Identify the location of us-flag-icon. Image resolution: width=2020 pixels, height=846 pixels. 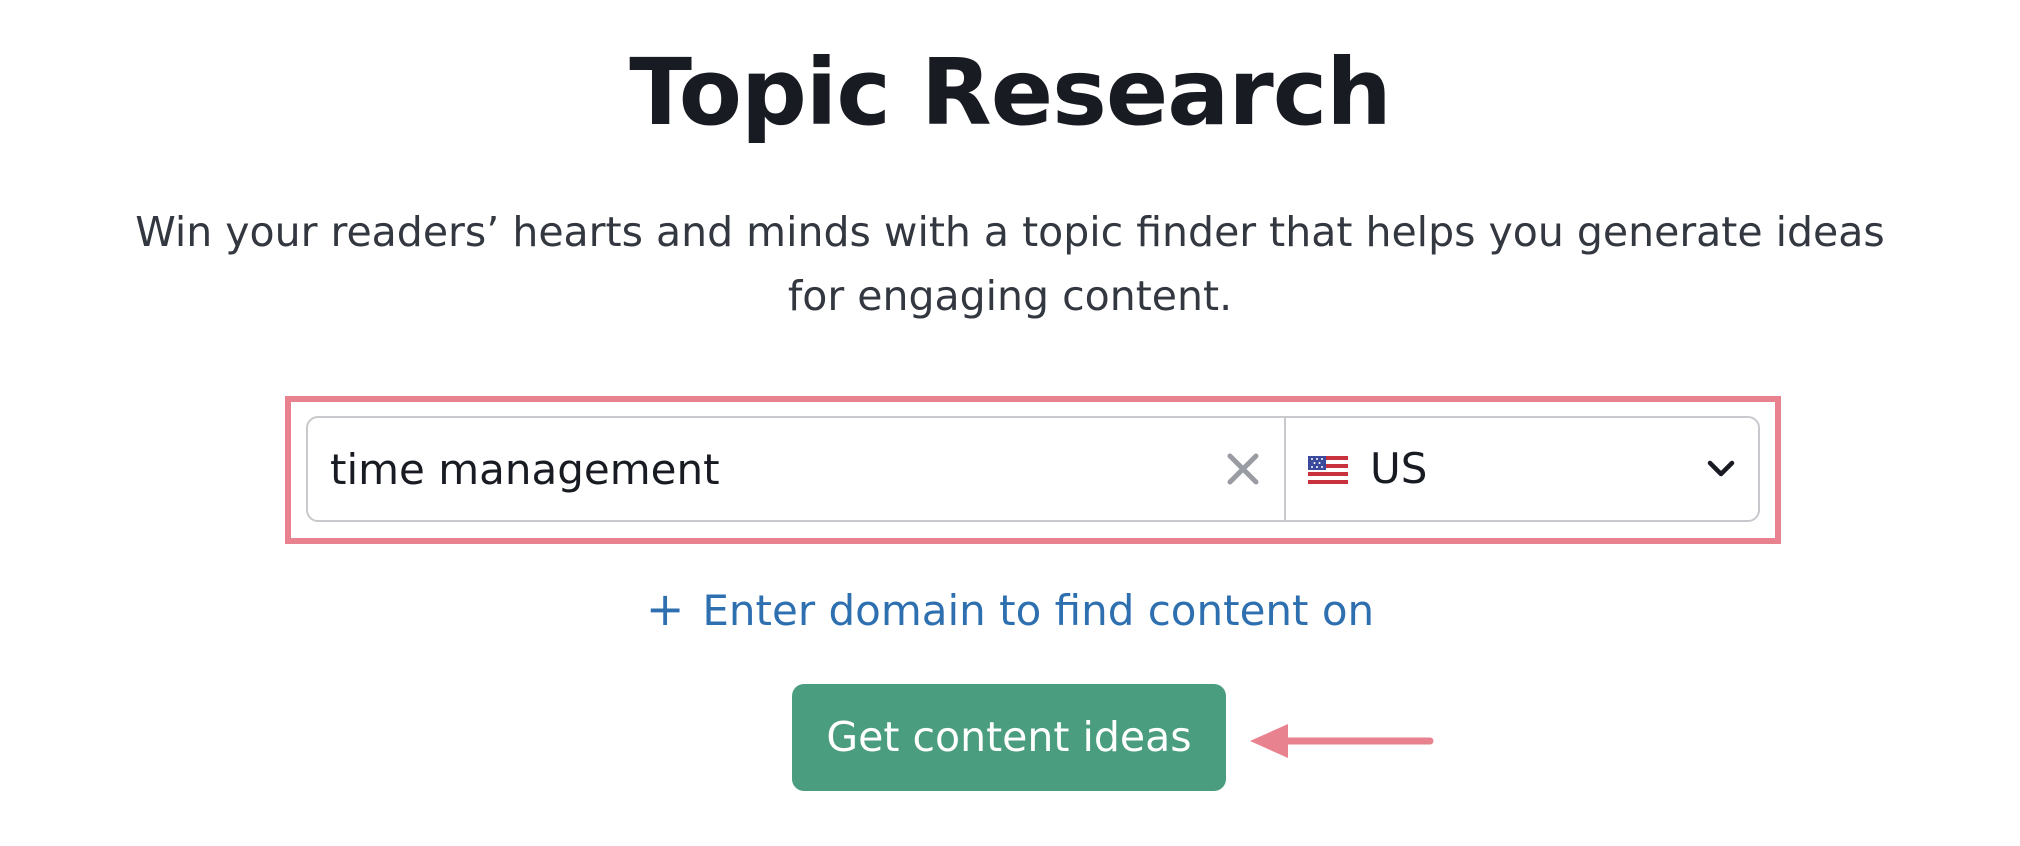
(1328, 470).